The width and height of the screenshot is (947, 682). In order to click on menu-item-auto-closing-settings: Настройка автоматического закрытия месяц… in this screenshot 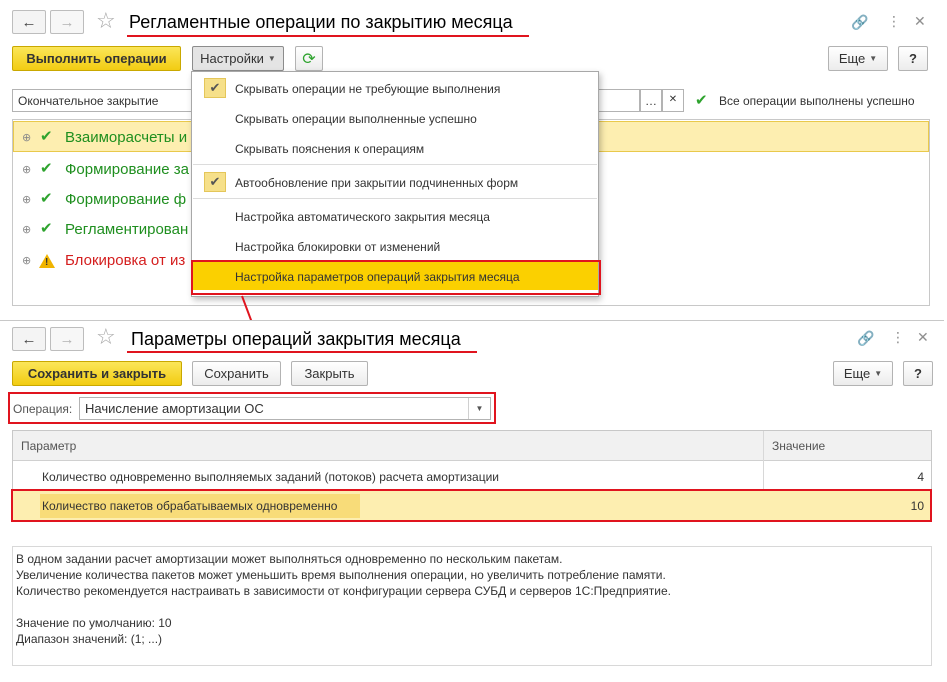, I will do `click(395, 216)`.